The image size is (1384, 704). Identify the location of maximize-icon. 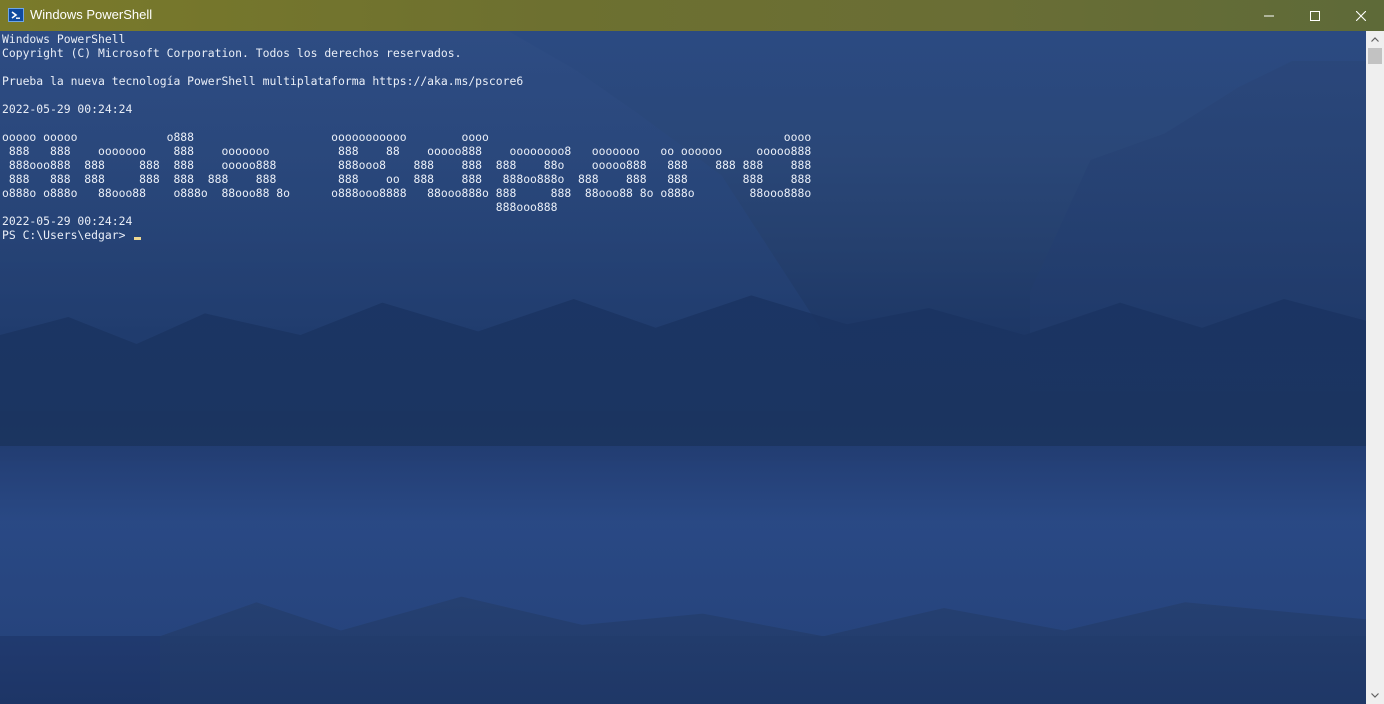
(1315, 15).